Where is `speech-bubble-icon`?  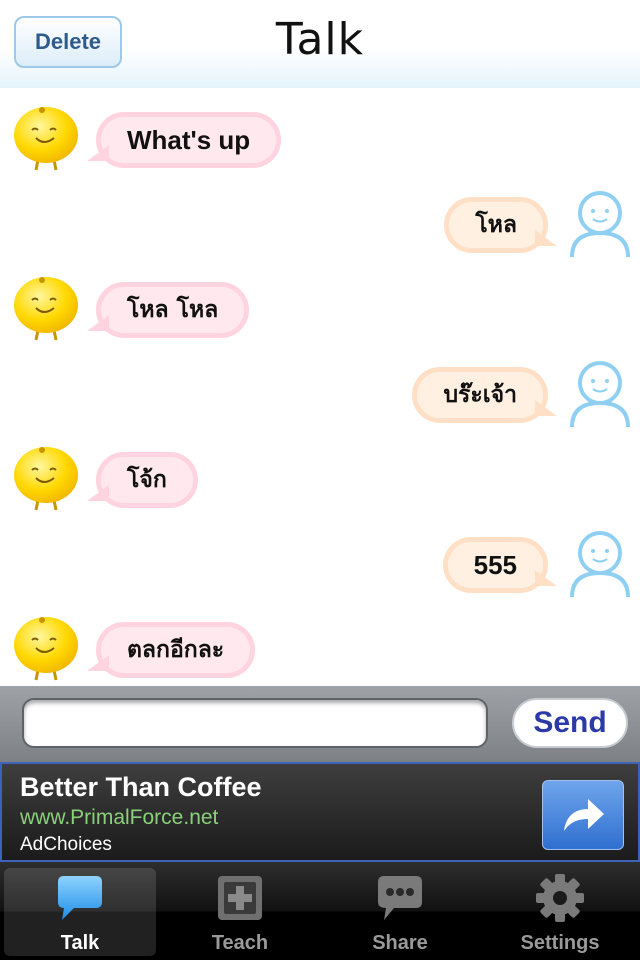 speech-bubble-icon is located at coordinates (80, 898).